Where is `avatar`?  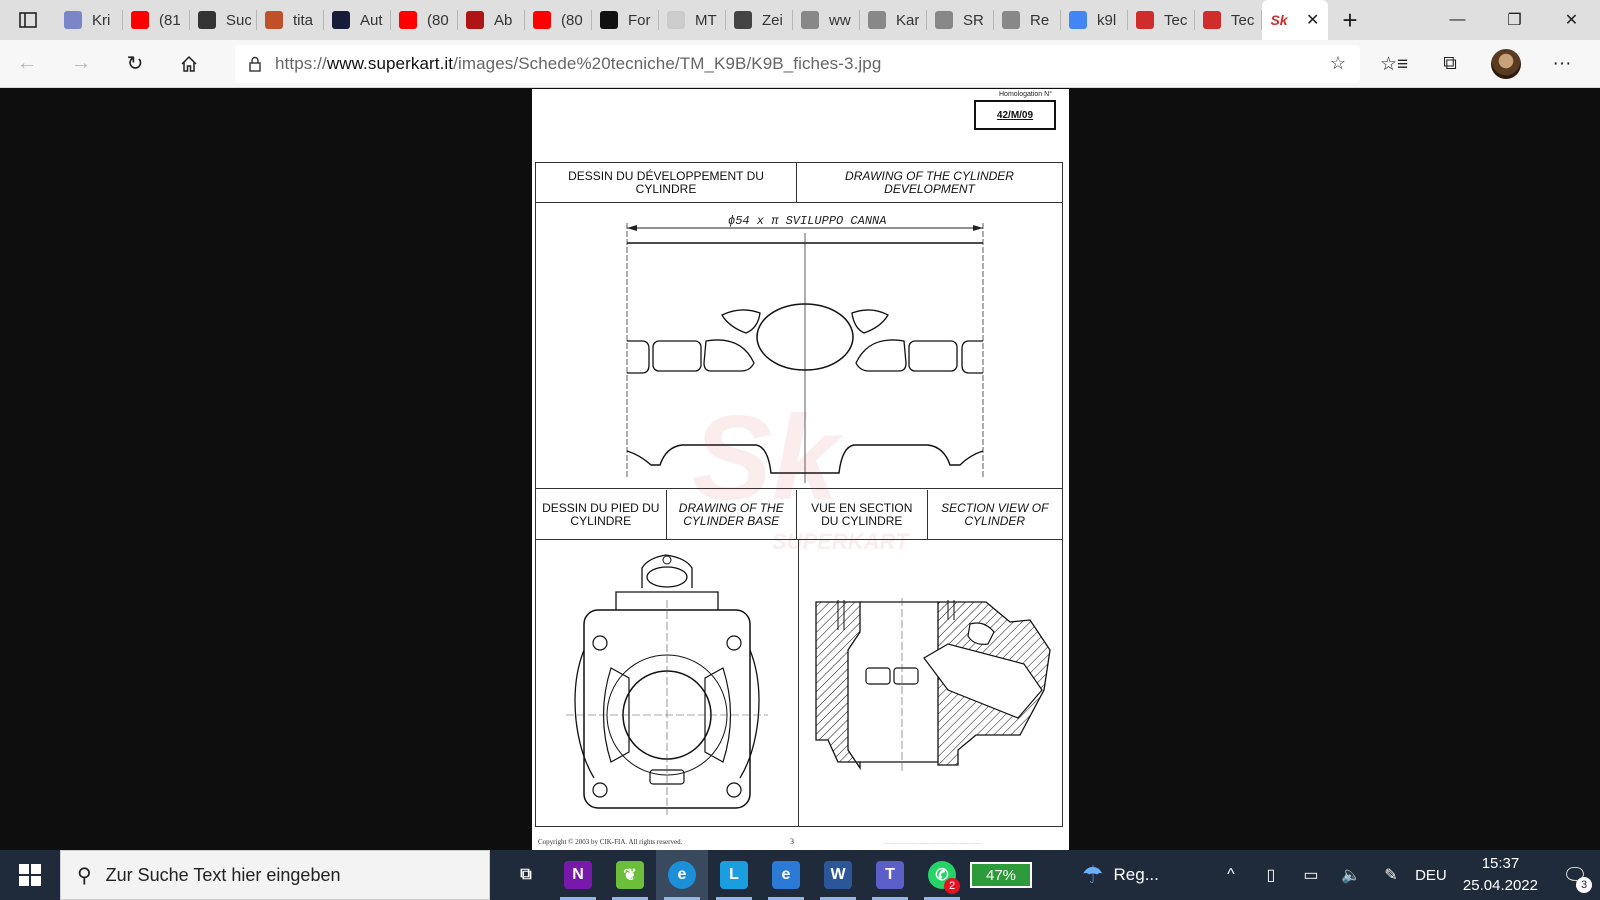 avatar is located at coordinates (1506, 64).